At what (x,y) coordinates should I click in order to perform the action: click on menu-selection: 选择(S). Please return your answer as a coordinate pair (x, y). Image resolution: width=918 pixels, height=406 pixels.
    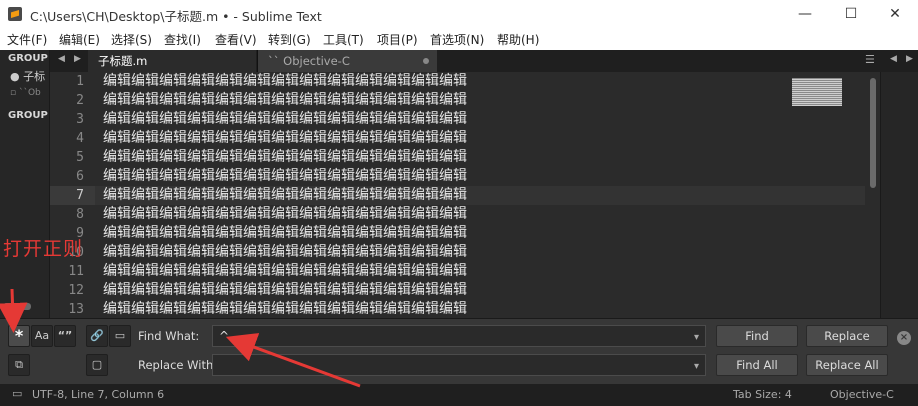
    Looking at the image, I should click on (131, 39).